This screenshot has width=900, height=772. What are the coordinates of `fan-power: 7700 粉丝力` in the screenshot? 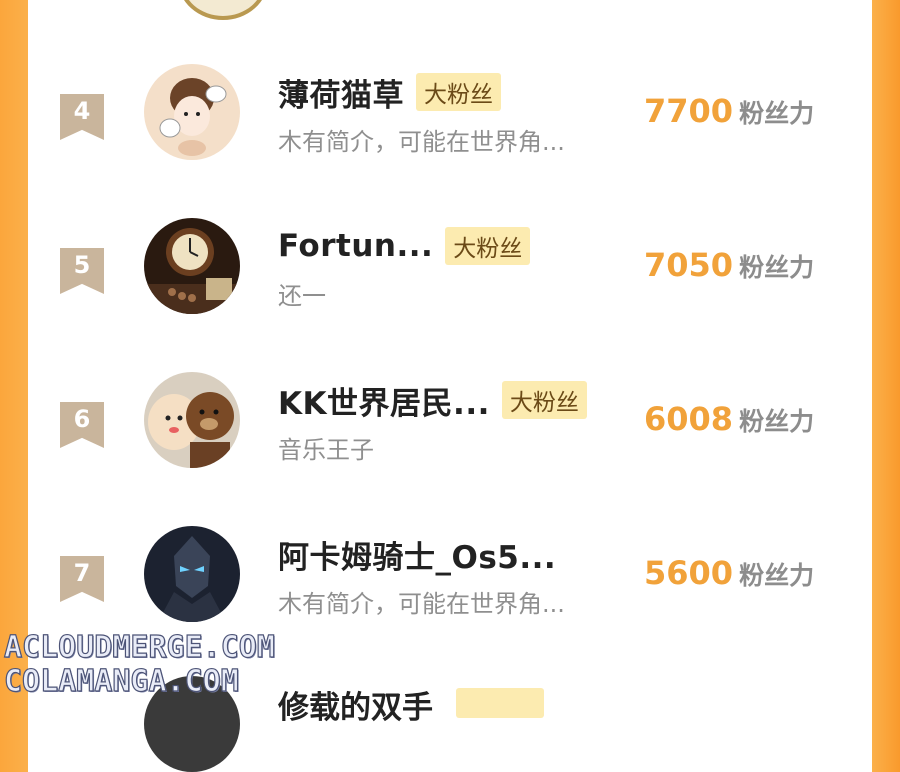 It's located at (729, 111).